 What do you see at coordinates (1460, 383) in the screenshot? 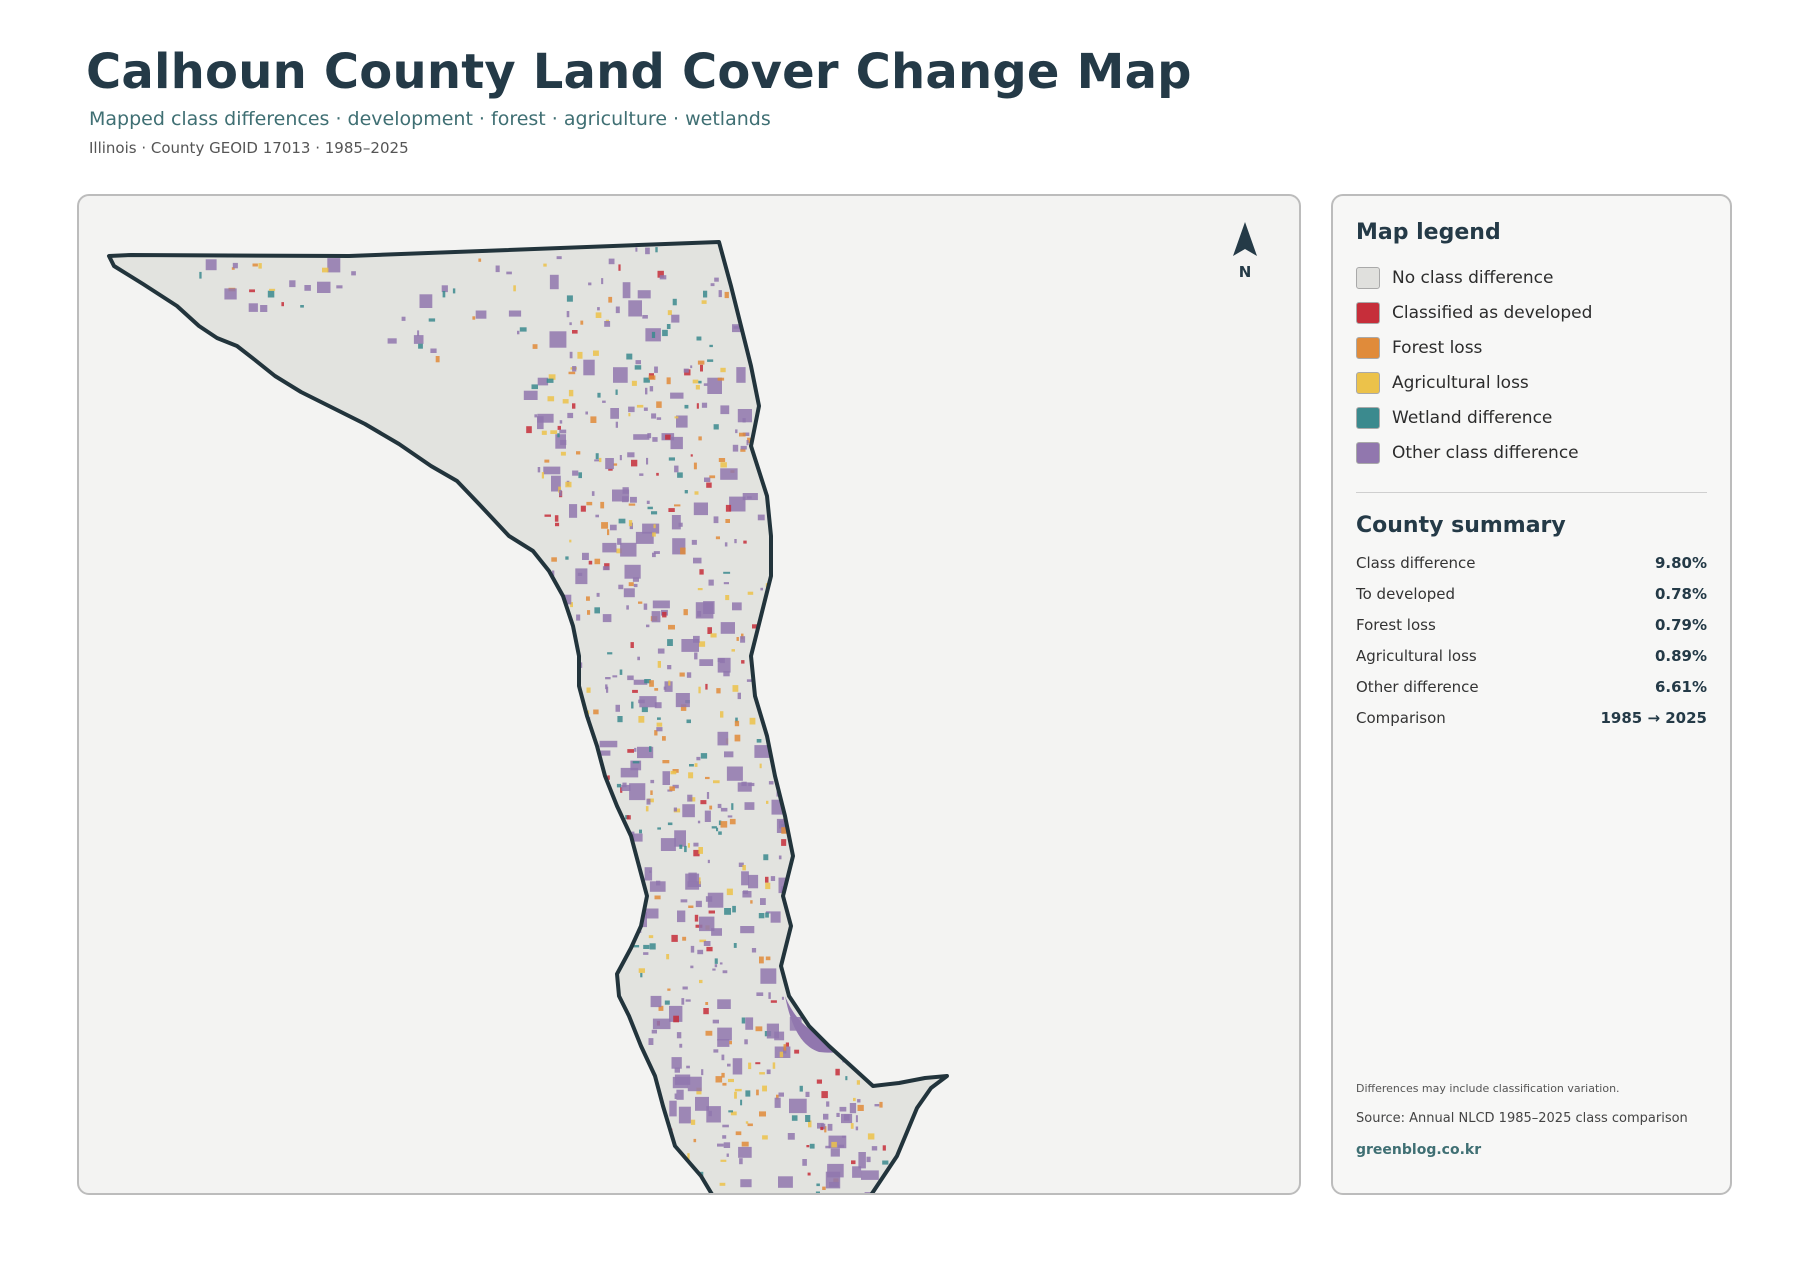
I see `legend-label: Agricultural loss` at bounding box center [1460, 383].